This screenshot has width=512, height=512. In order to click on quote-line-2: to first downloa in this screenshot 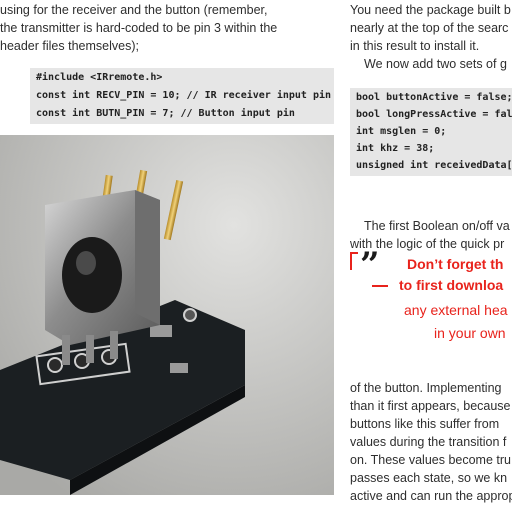, I will do `click(451, 285)`.